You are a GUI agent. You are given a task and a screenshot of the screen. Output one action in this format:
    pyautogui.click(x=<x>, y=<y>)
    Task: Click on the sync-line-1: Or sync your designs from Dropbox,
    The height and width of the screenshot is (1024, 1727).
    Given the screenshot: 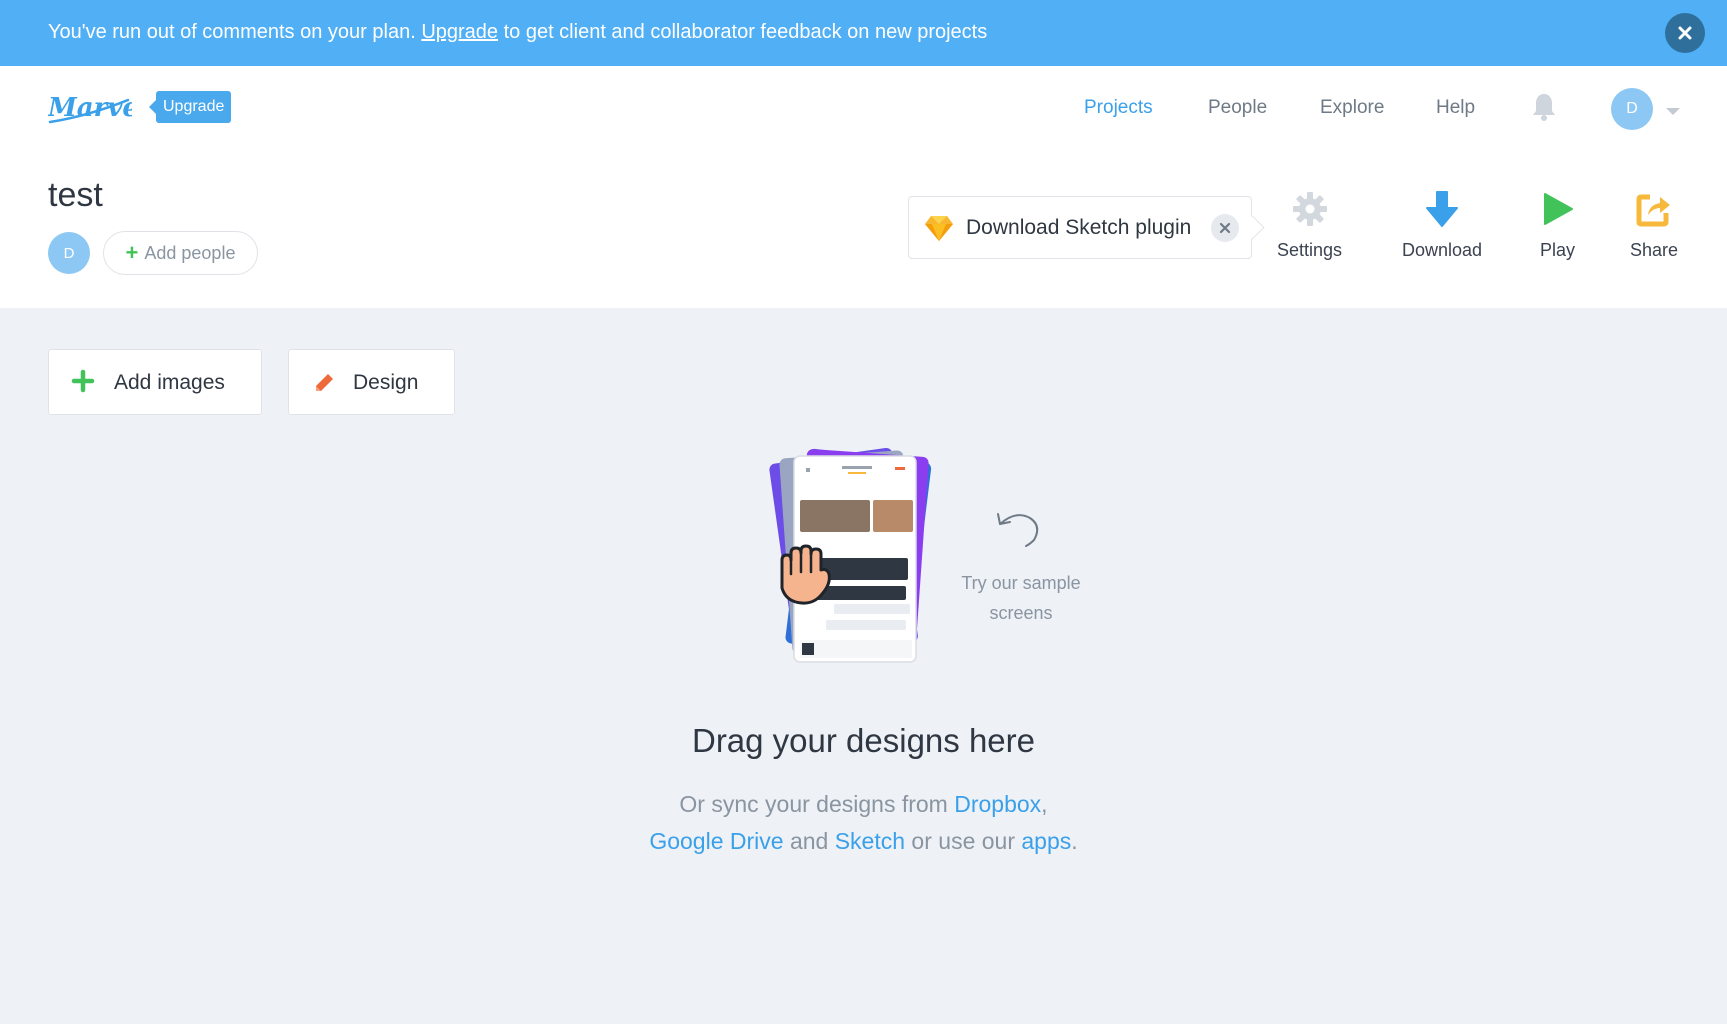 What is the action you would take?
    pyautogui.click(x=863, y=804)
    